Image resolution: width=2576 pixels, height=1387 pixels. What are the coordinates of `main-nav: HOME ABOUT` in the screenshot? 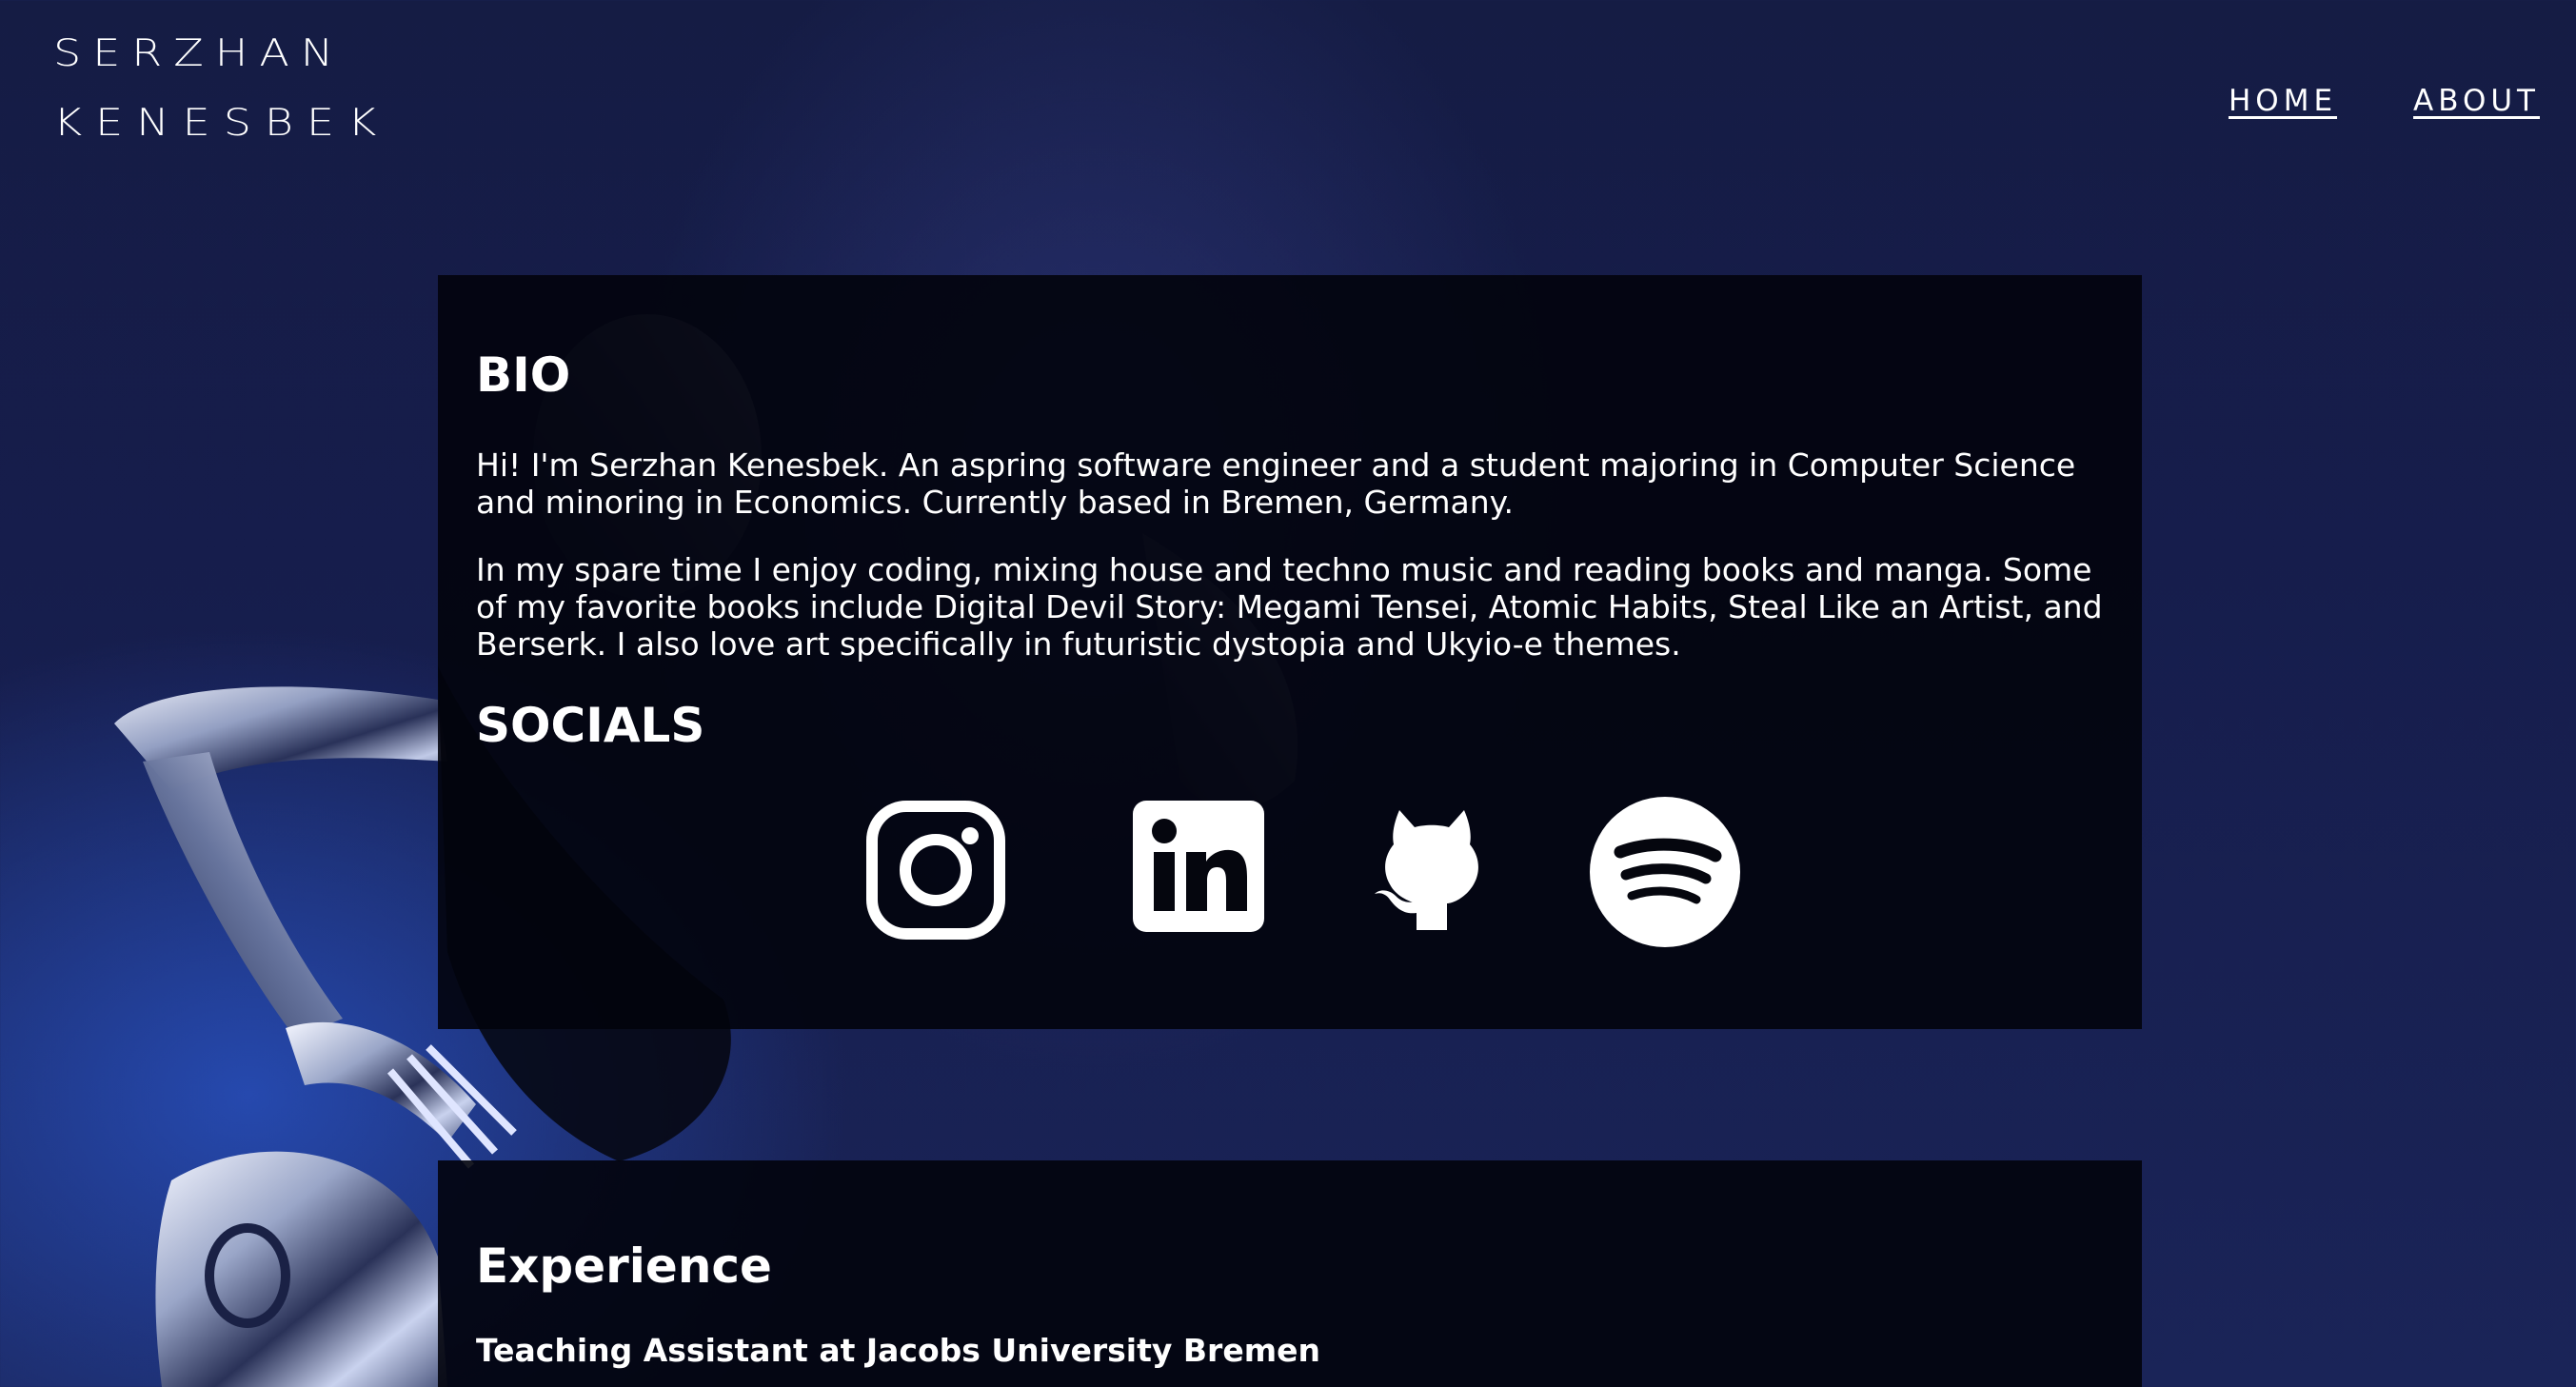 It's located at (2384, 101).